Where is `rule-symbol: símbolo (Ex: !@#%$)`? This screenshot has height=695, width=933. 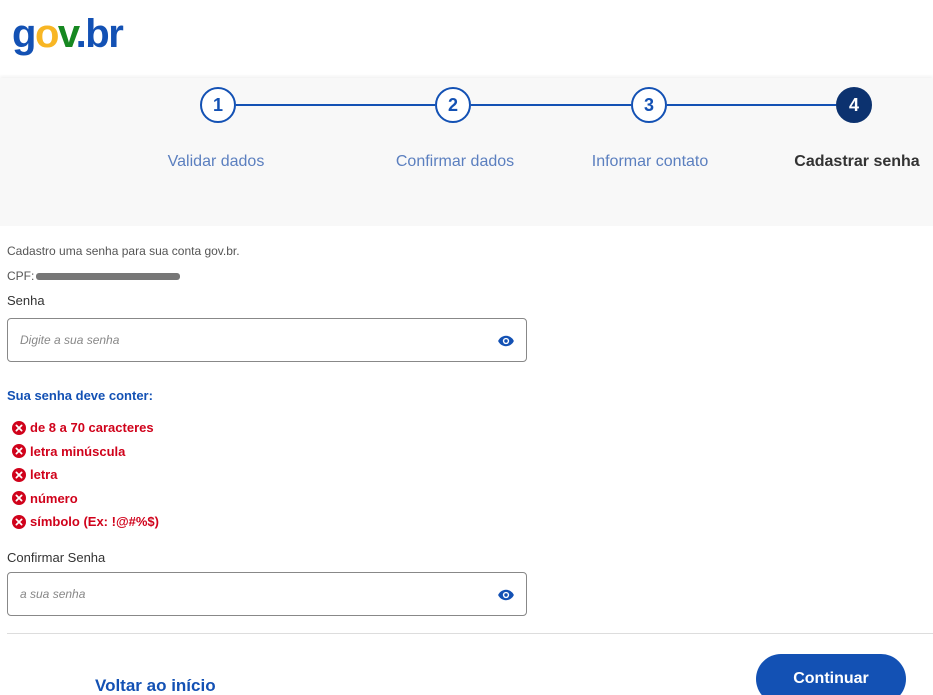 rule-symbol: símbolo (Ex: !@#%$) is located at coordinates (85, 522).